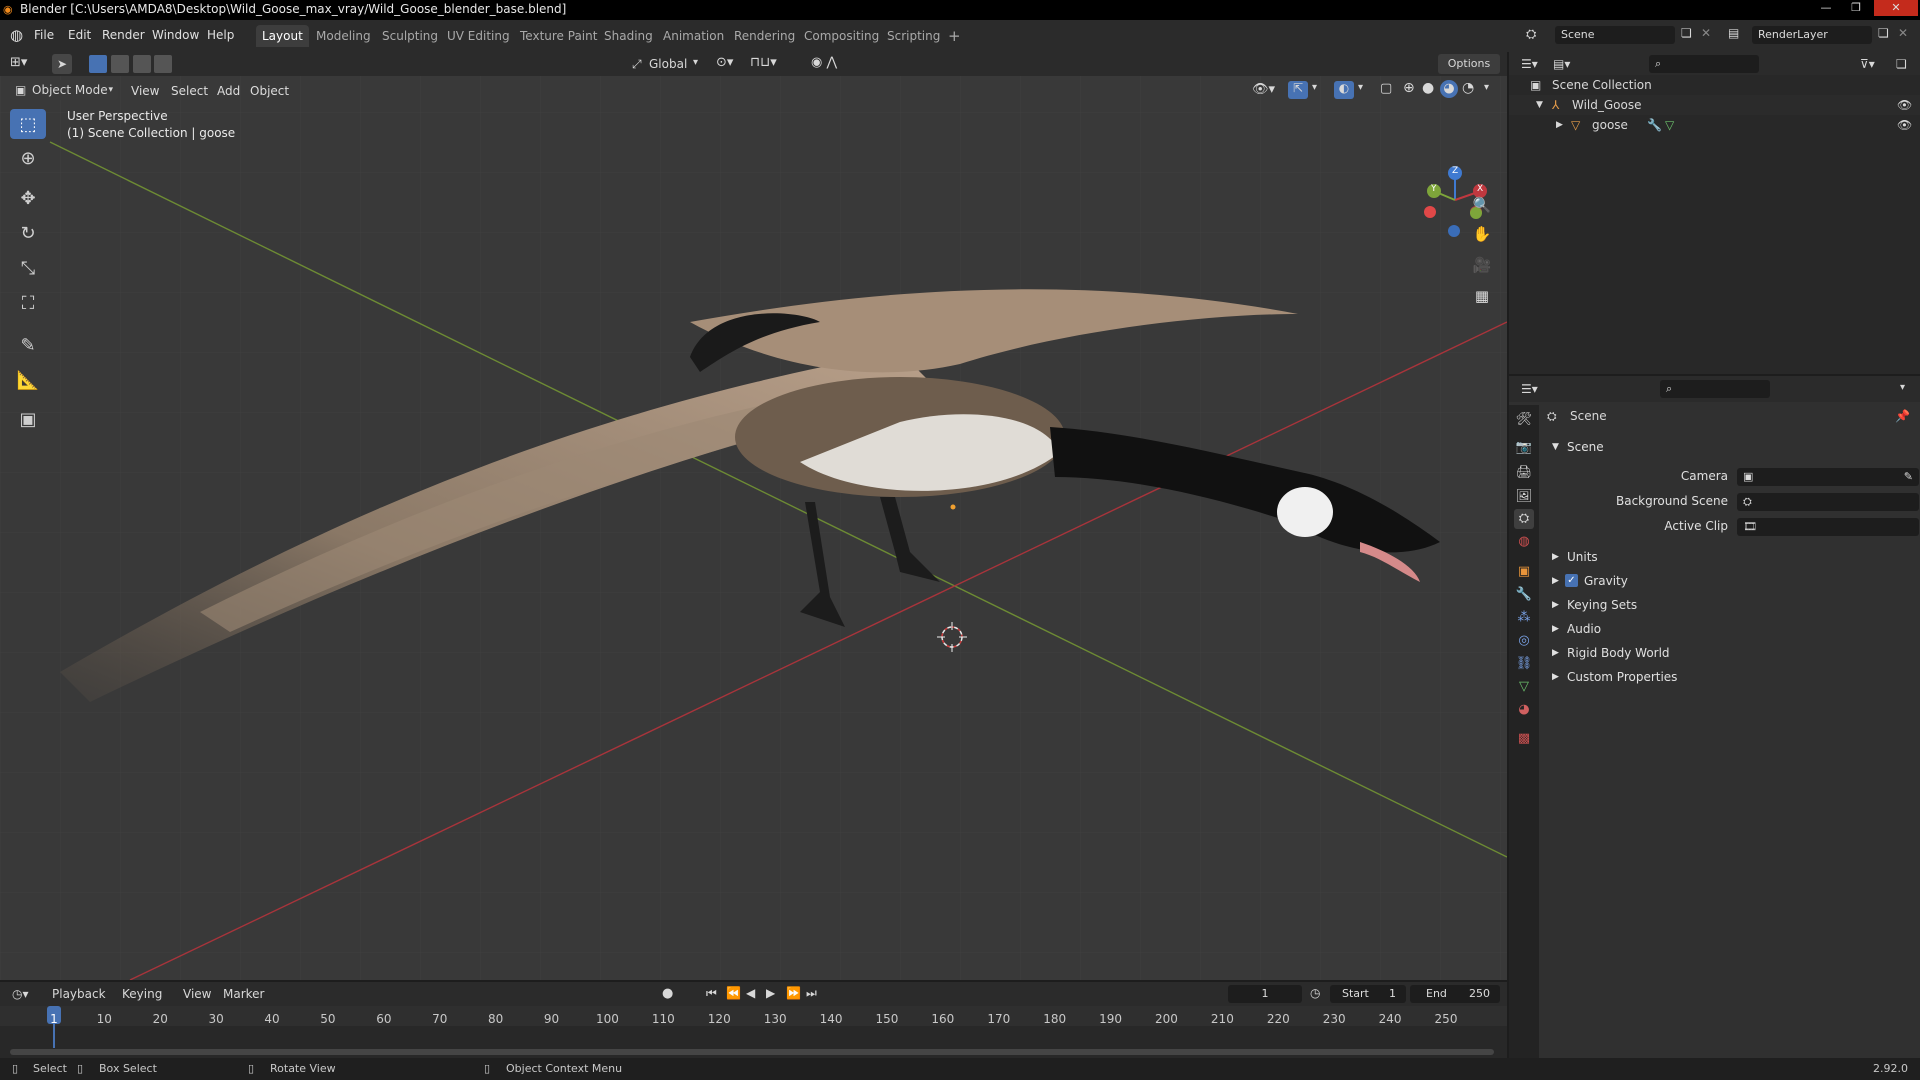  I want to click on play-reverse-icon: ◀, so click(750, 993).